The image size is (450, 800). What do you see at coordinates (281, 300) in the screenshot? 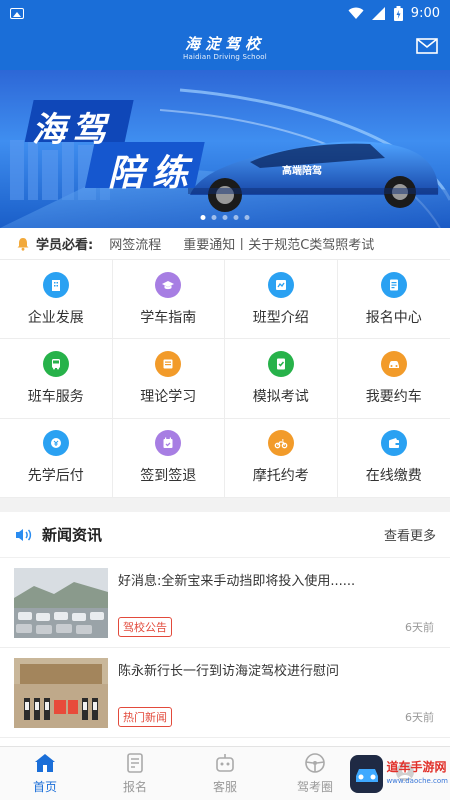
I see `grid-item-class: 班型介绍` at bounding box center [281, 300].